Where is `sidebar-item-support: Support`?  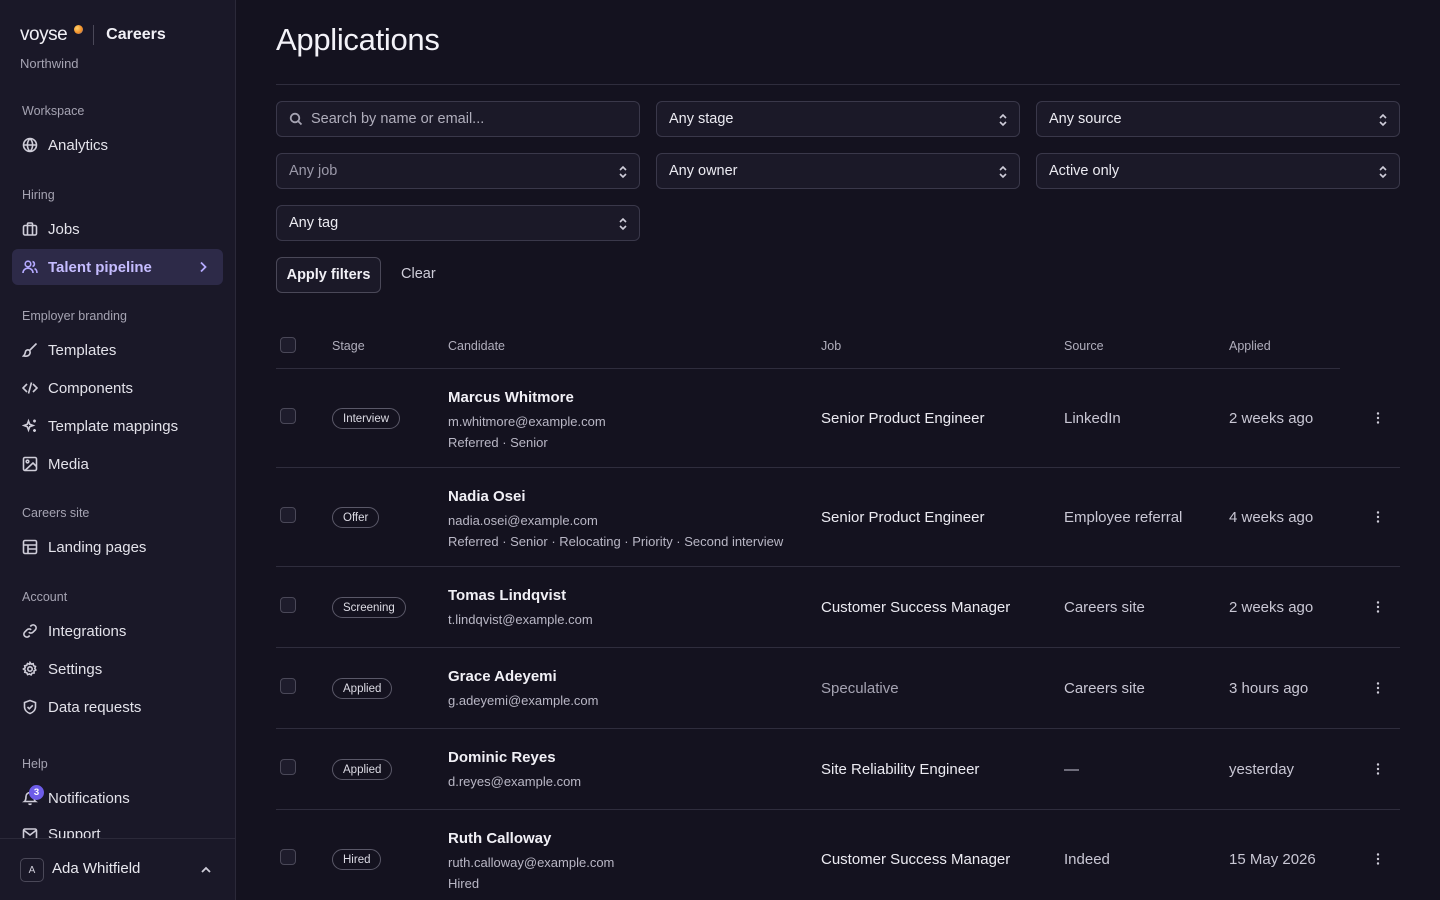
sidebar-item-support: Support is located at coordinates (117, 828).